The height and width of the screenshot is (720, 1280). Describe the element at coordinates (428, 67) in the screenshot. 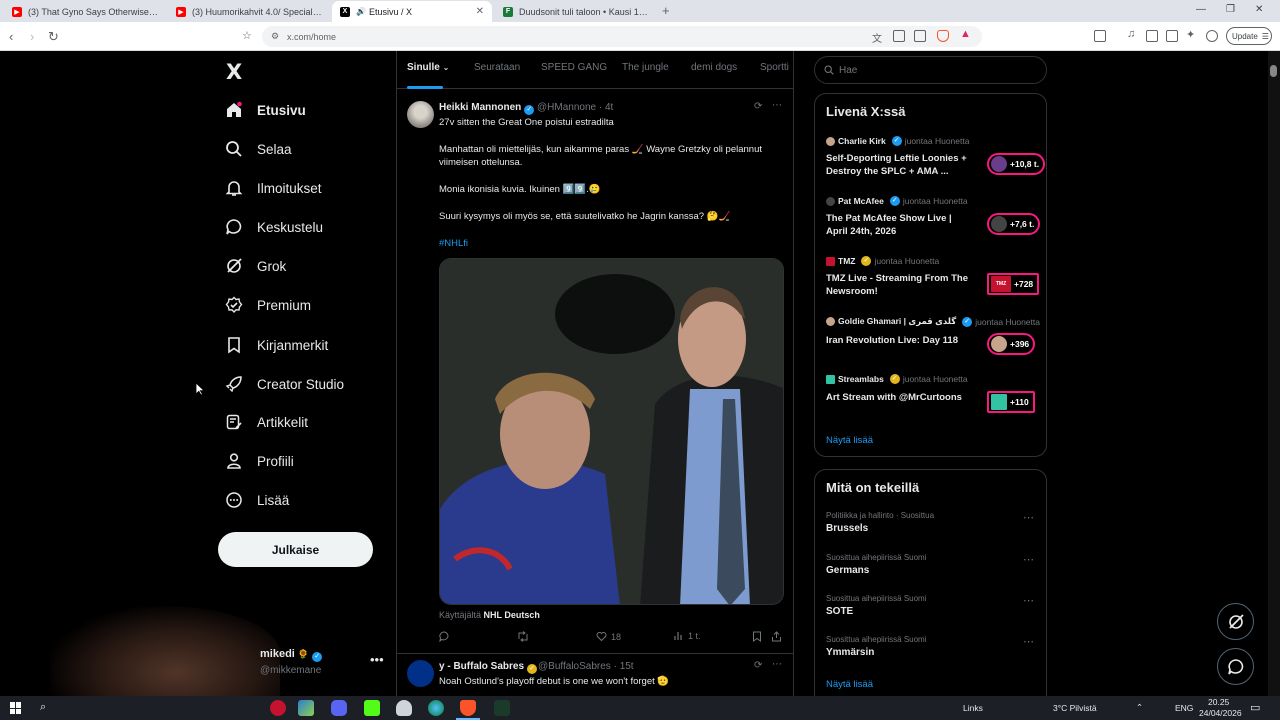

I see `tab-for-you: Sinulle ⌄` at that location.